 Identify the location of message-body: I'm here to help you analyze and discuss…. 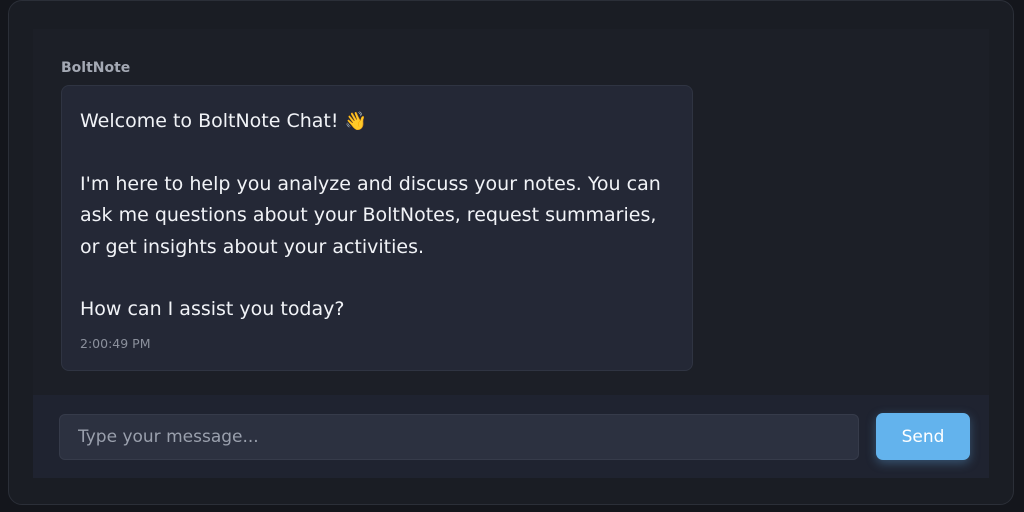
(370, 215).